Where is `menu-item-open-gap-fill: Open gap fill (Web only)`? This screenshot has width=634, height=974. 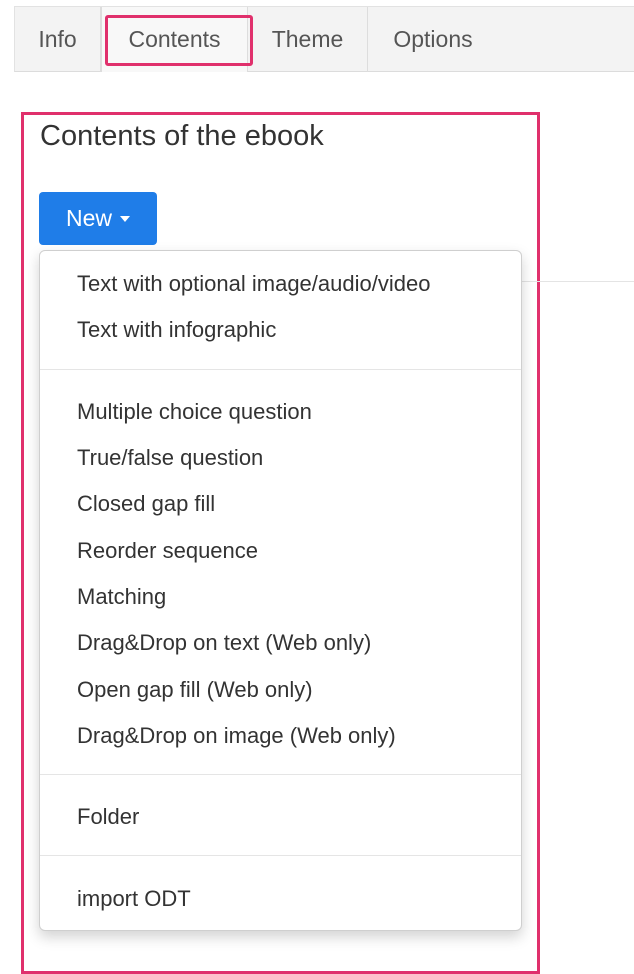
menu-item-open-gap-fill: Open gap fill (Web only) is located at coordinates (195, 690).